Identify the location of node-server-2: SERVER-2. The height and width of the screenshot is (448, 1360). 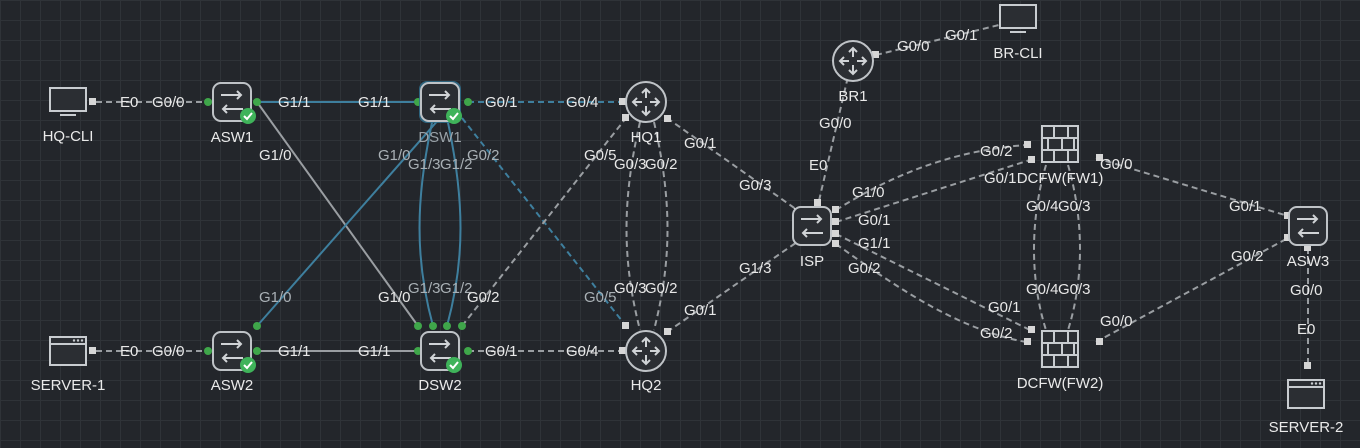
(1306, 407).